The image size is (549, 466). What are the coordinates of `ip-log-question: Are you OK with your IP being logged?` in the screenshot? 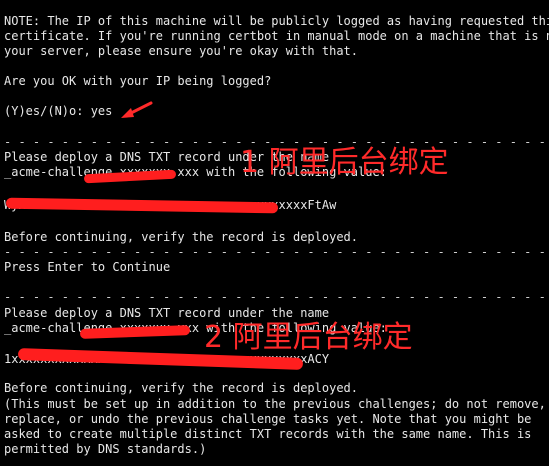 It's located at (138, 81).